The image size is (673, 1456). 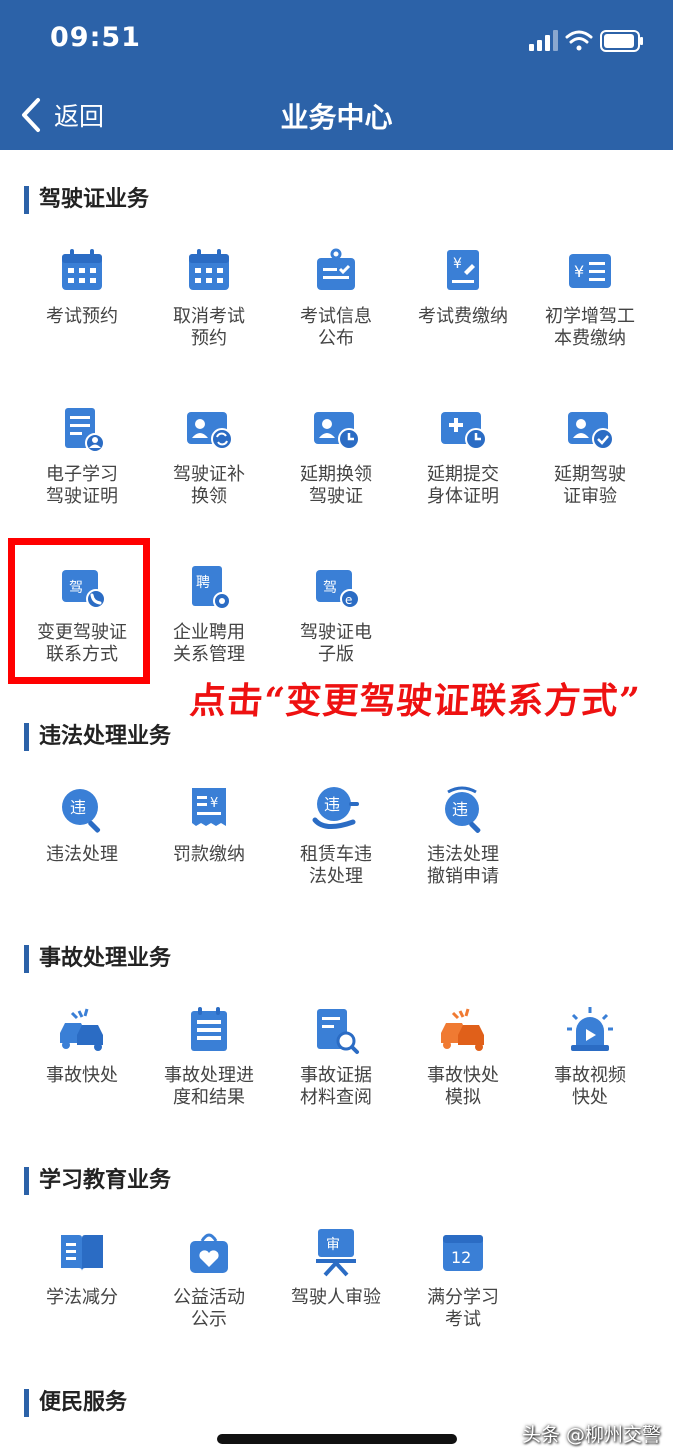 What do you see at coordinates (336, 117) in the screenshot?
I see `page-title: 业务中心` at bounding box center [336, 117].